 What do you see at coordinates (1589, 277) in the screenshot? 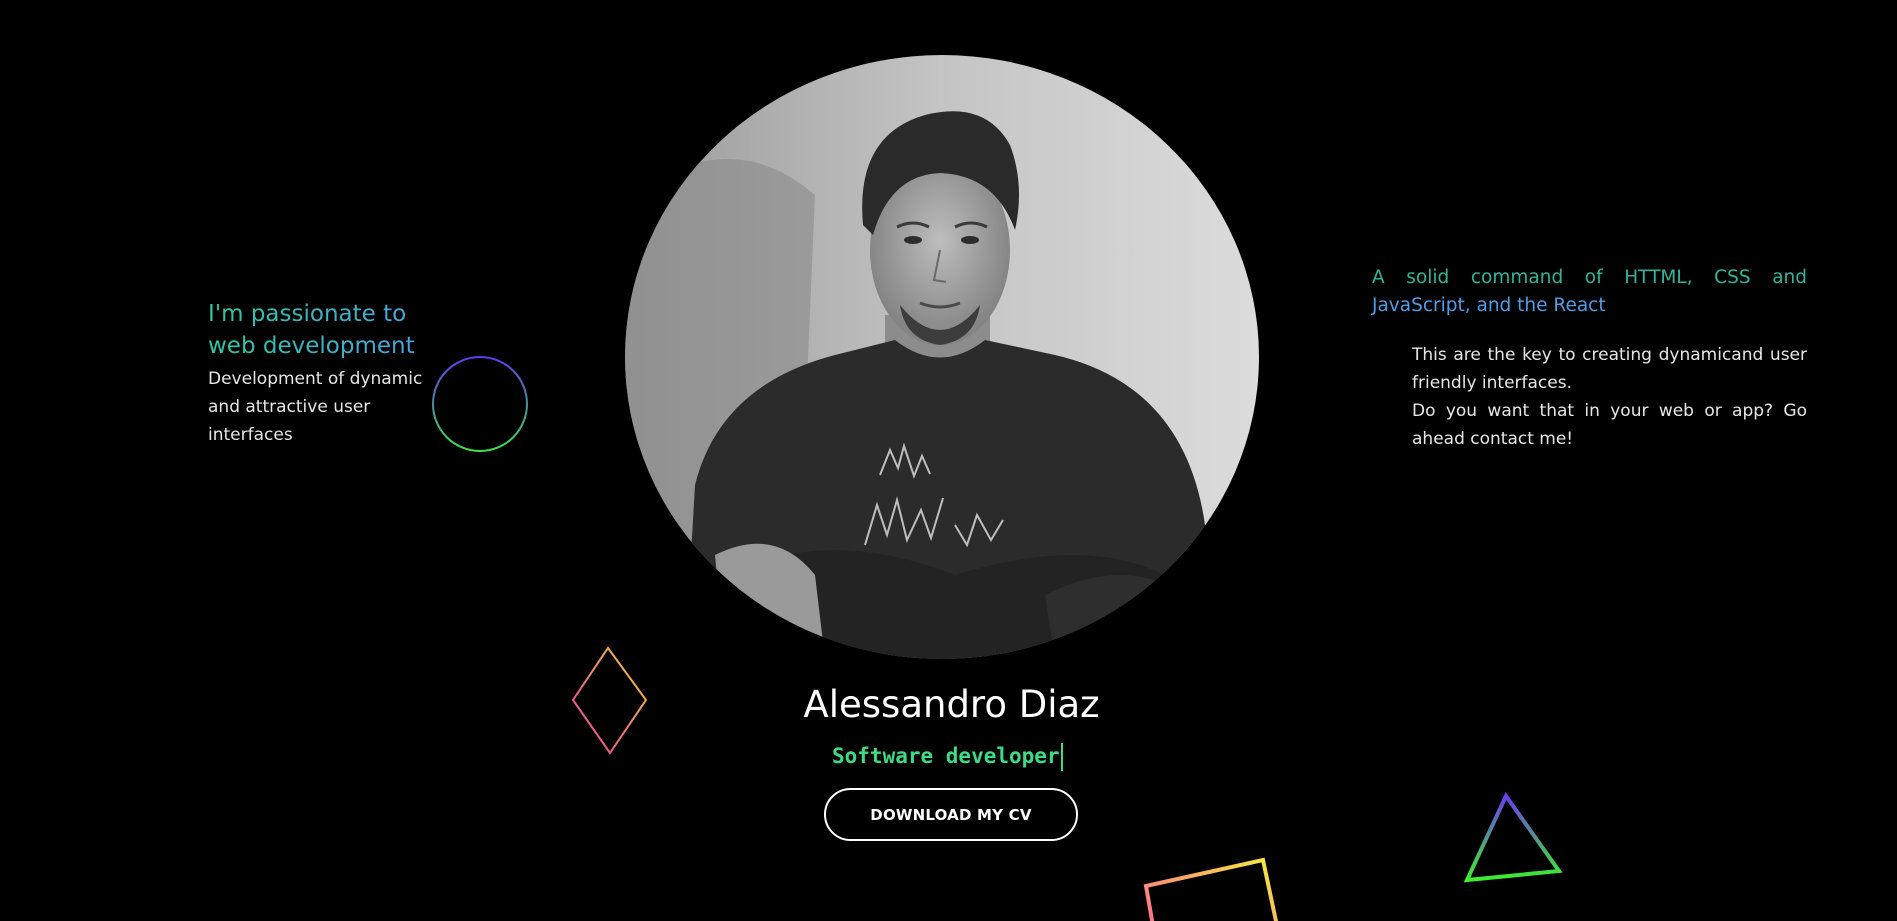
I see `skills-title-part1: A solid command of HTTML, CSS and` at bounding box center [1589, 277].